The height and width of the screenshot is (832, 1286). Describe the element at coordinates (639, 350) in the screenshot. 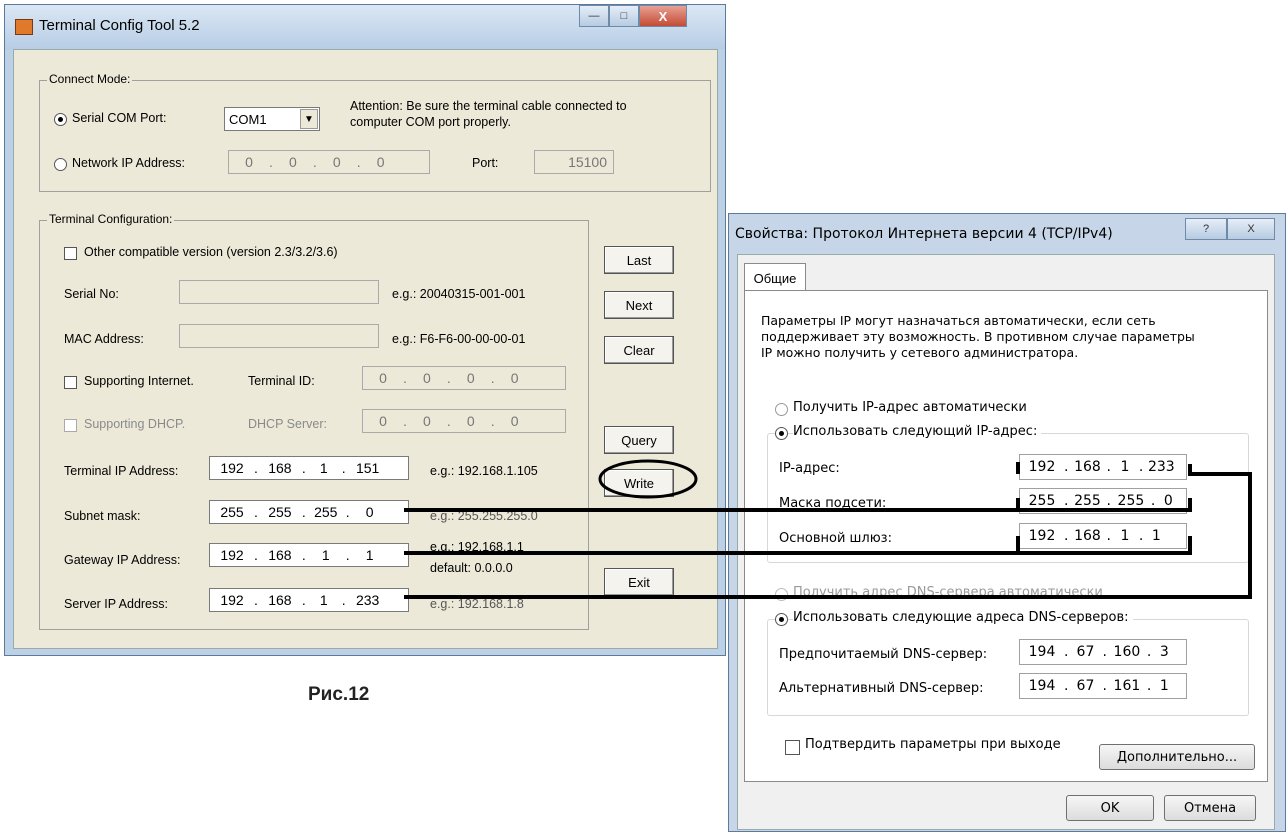

I see `clear-button: Clear` at that location.